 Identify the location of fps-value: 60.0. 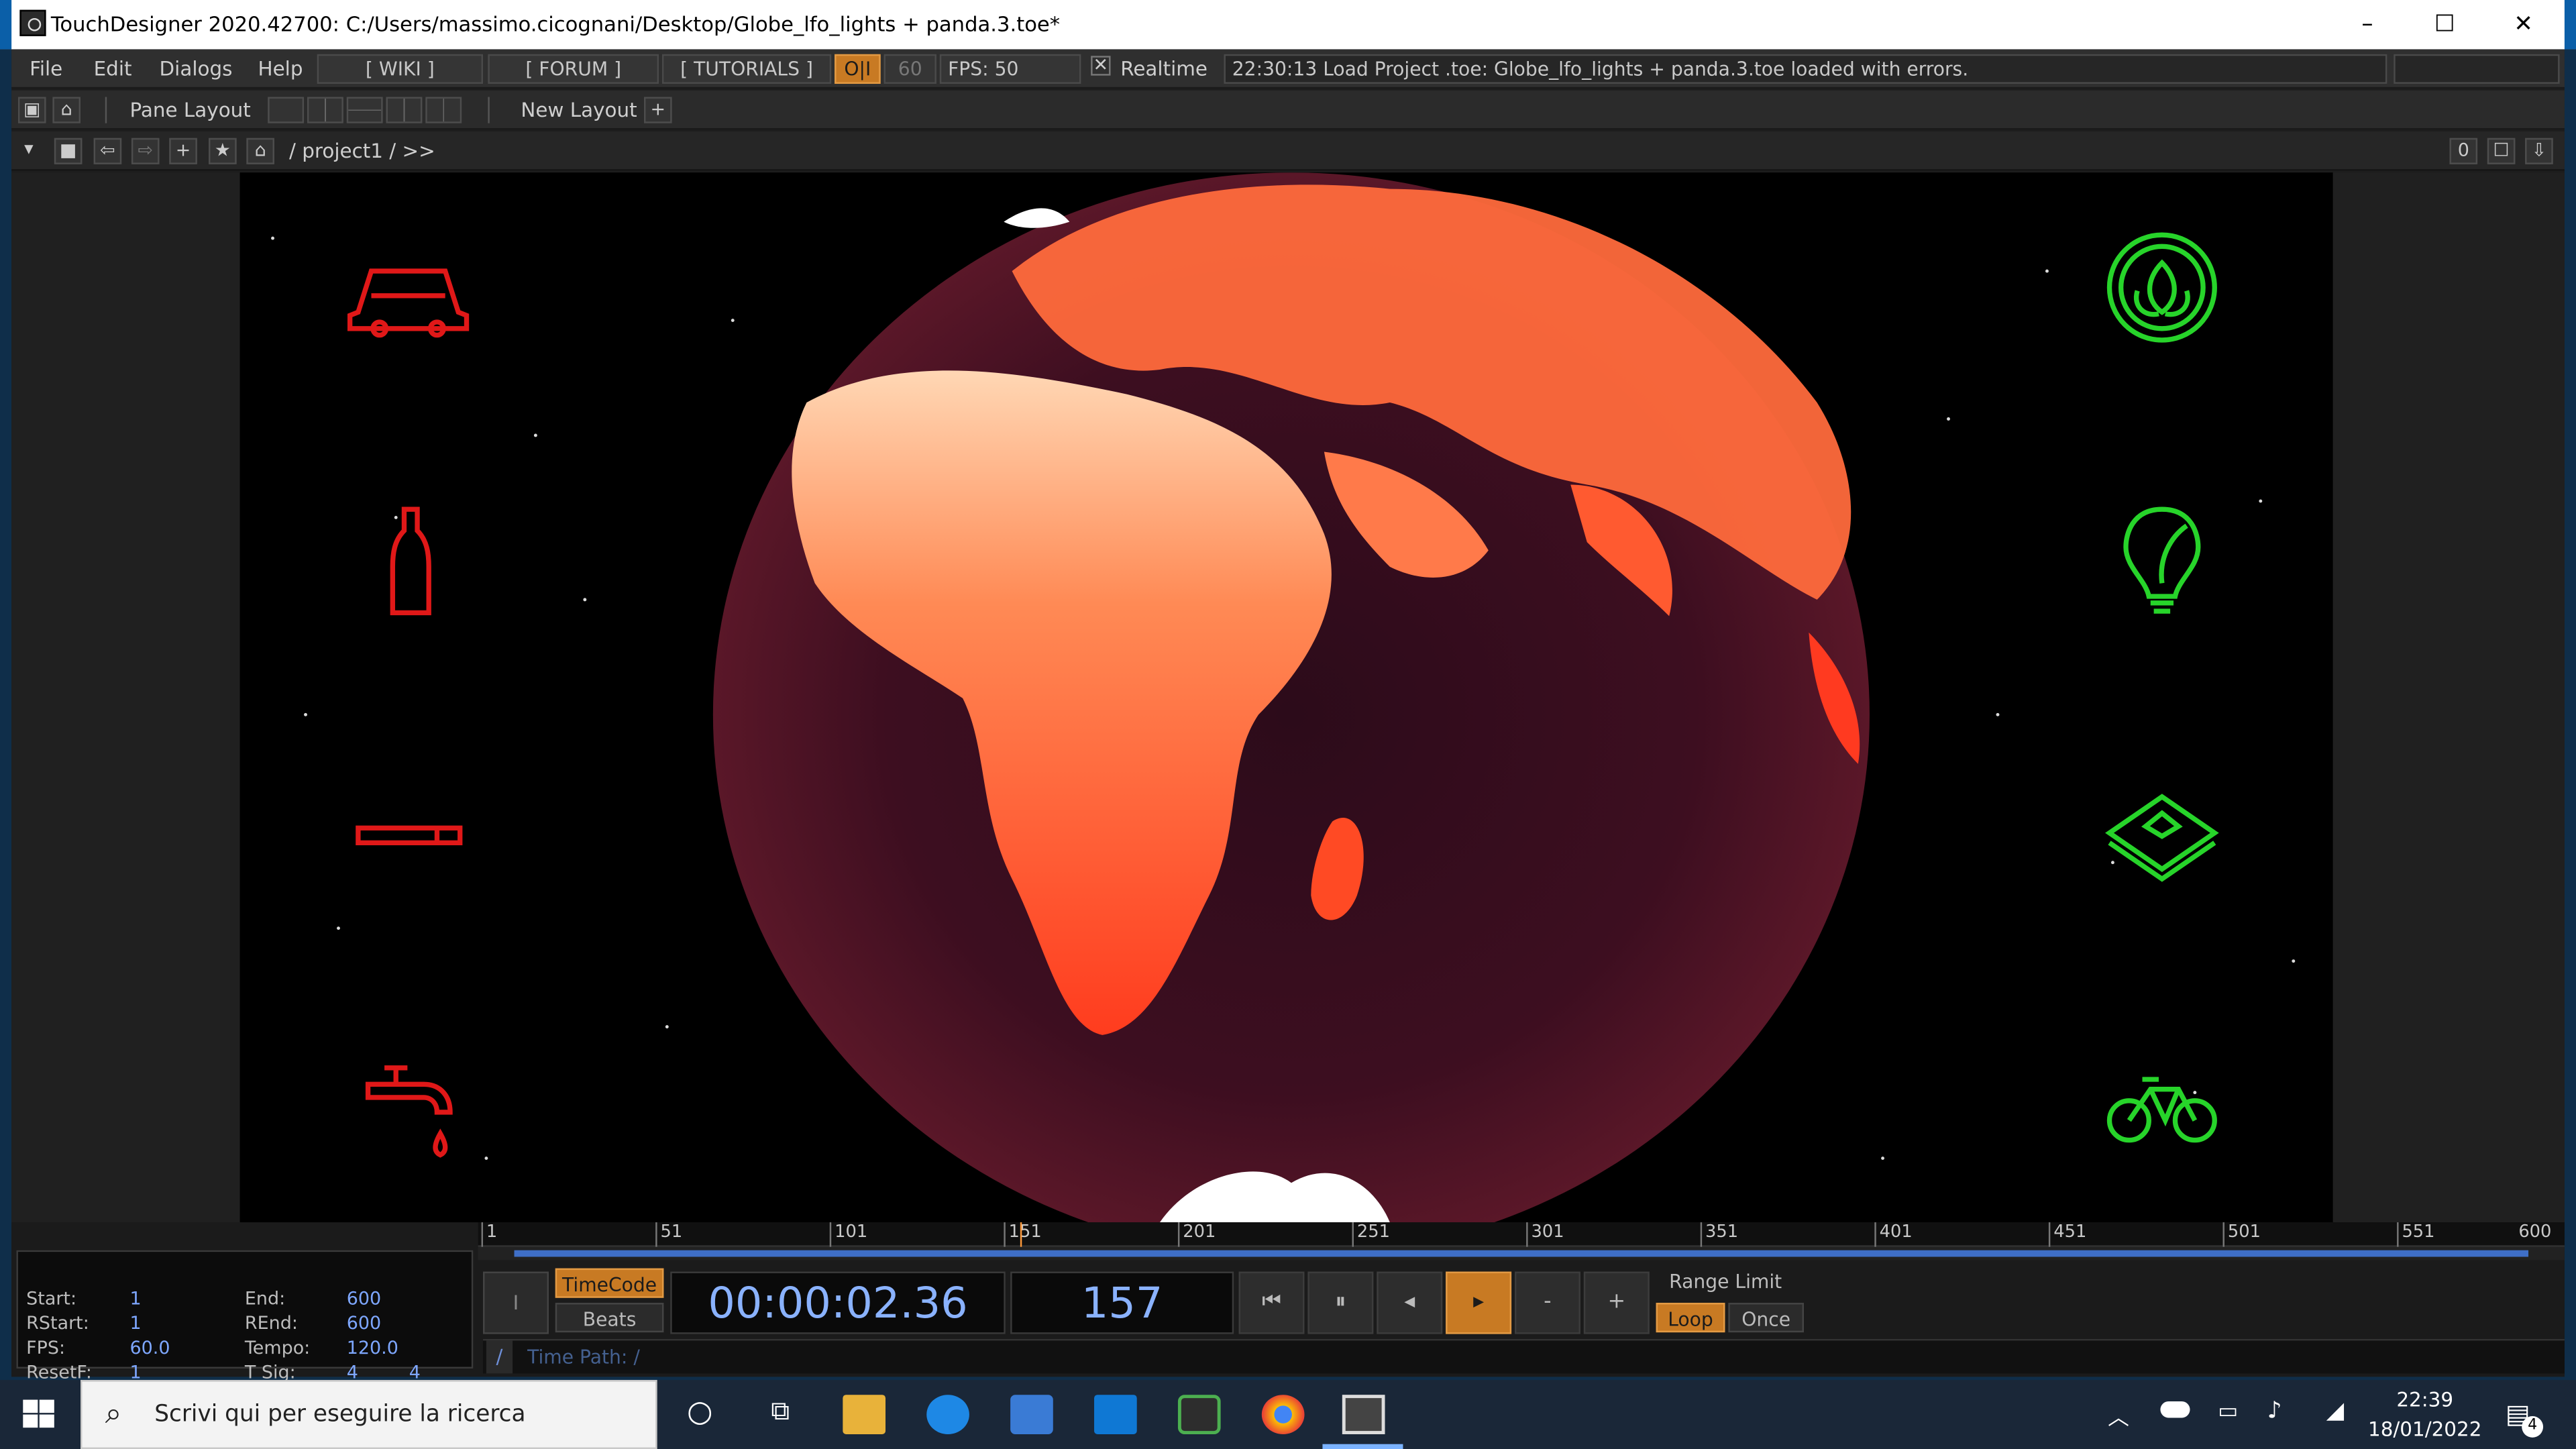
(149, 1347).